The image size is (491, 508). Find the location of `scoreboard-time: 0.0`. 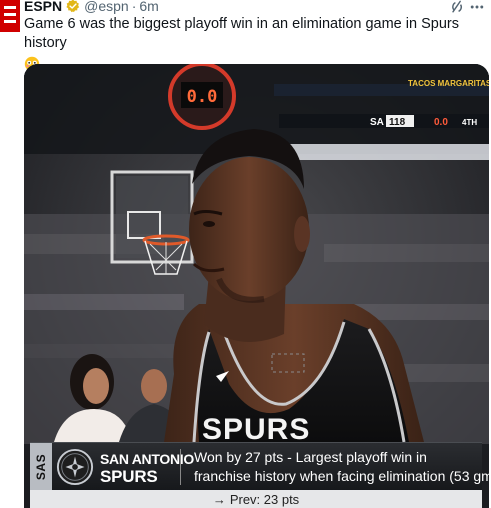

scoreboard-time: 0.0 is located at coordinates (441, 122).